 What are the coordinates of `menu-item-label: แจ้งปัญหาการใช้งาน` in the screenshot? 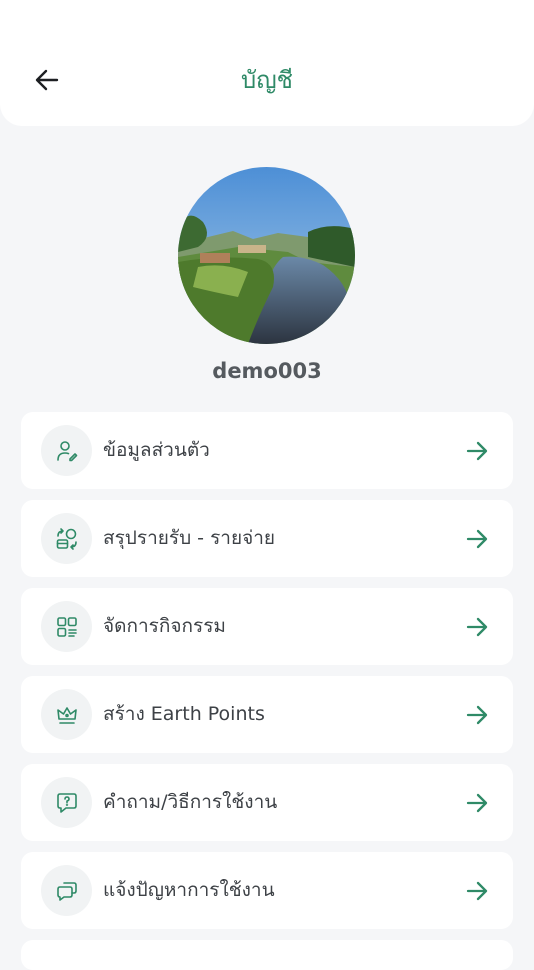 It's located at (189, 890).